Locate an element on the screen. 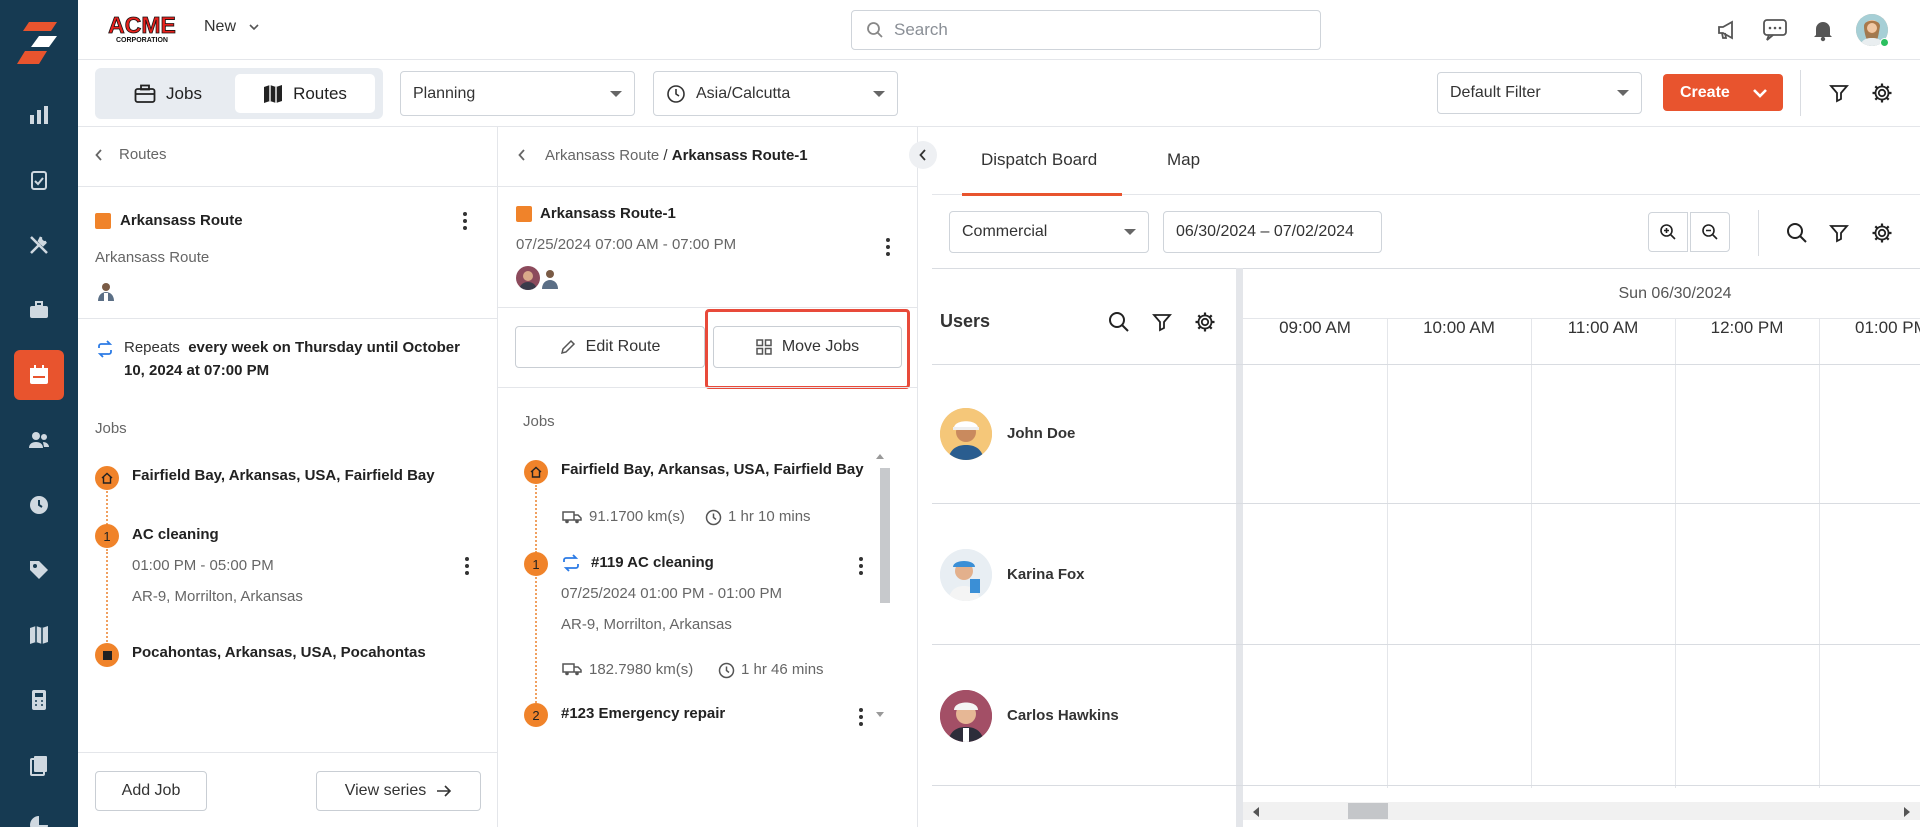 Image resolution: width=1920 pixels, height=827 pixels. routes-toggle-button: Routes is located at coordinates (305, 93).